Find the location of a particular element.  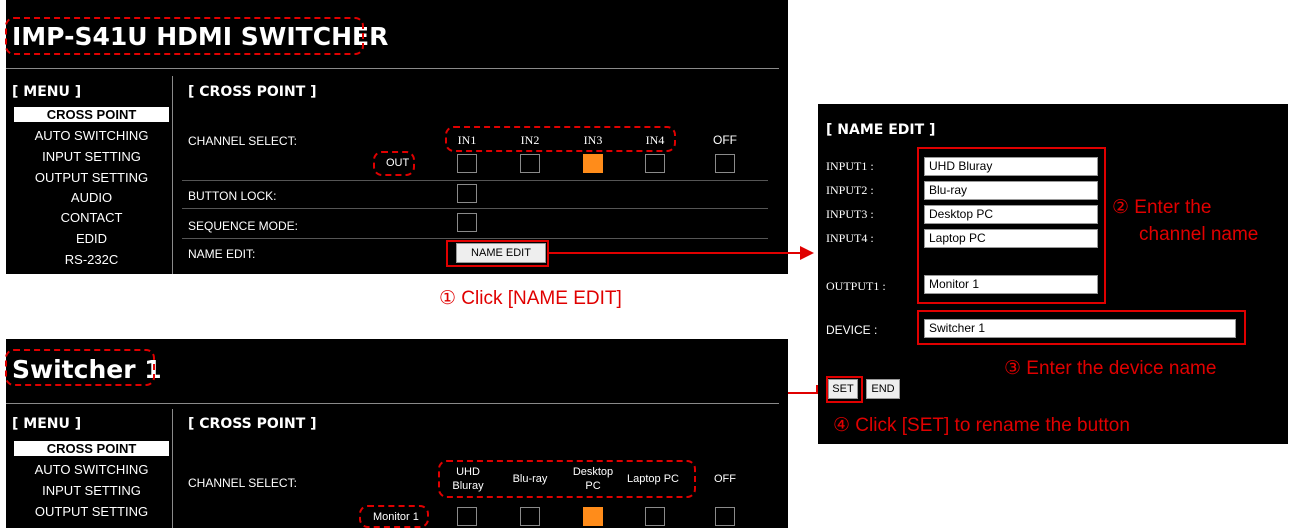

name-edit-header: [ NAME EDIT ] is located at coordinates (881, 130).